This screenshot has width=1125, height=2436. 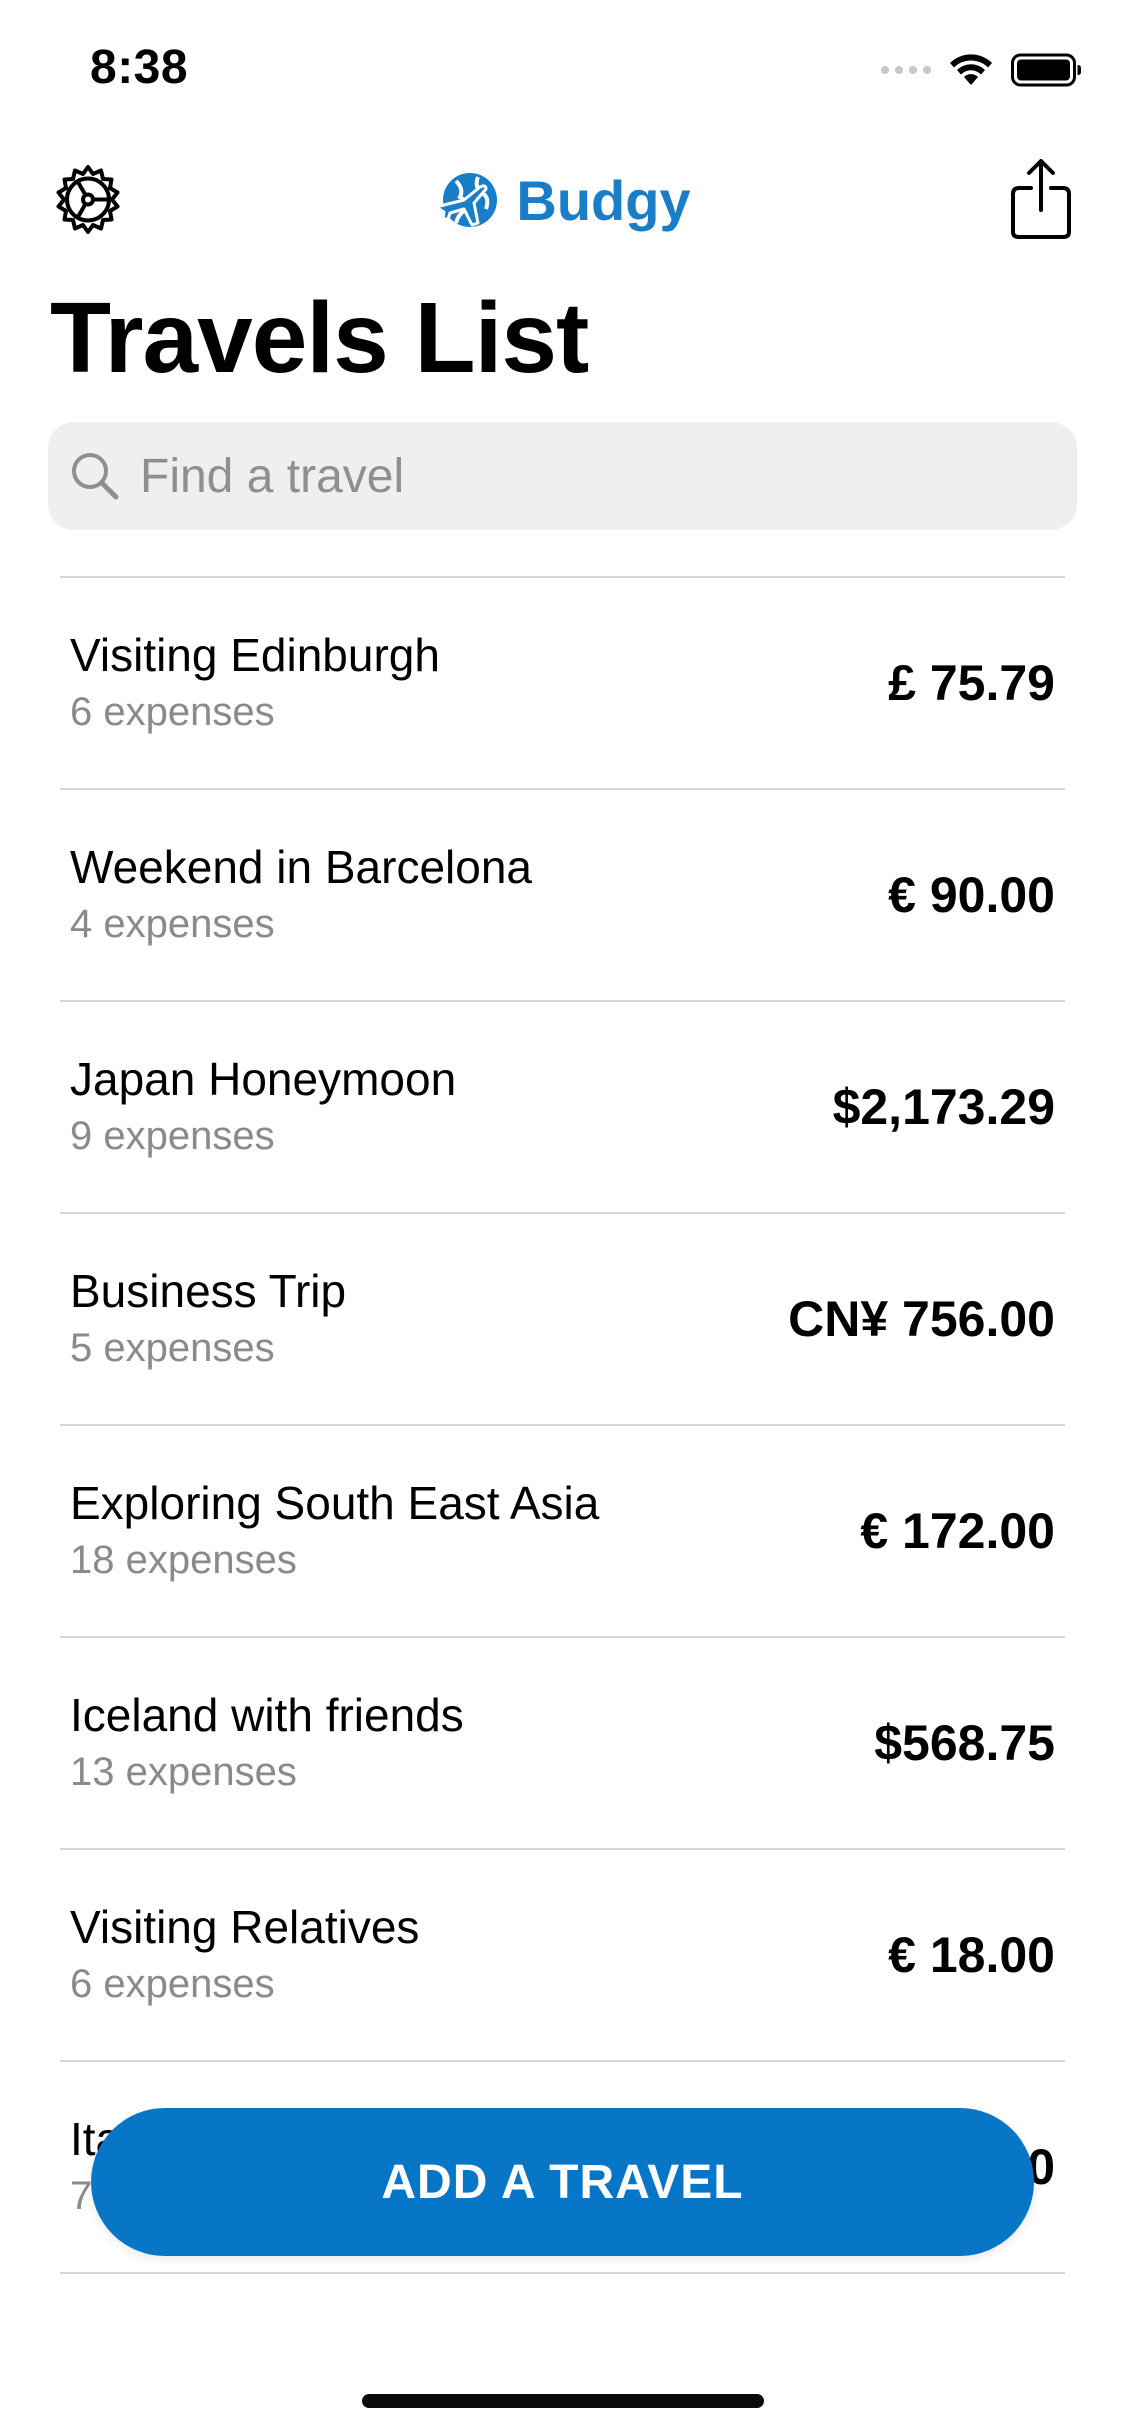 I want to click on travel-amount: € 172.00, so click(x=957, y=1531).